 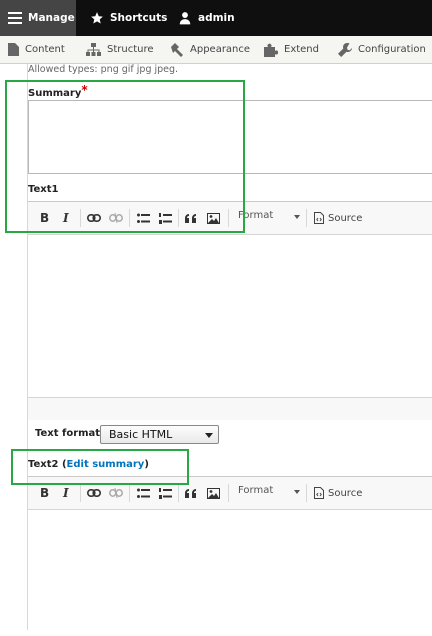 What do you see at coordinates (68, 433) in the screenshot?
I see `text-format-label: Text format` at bounding box center [68, 433].